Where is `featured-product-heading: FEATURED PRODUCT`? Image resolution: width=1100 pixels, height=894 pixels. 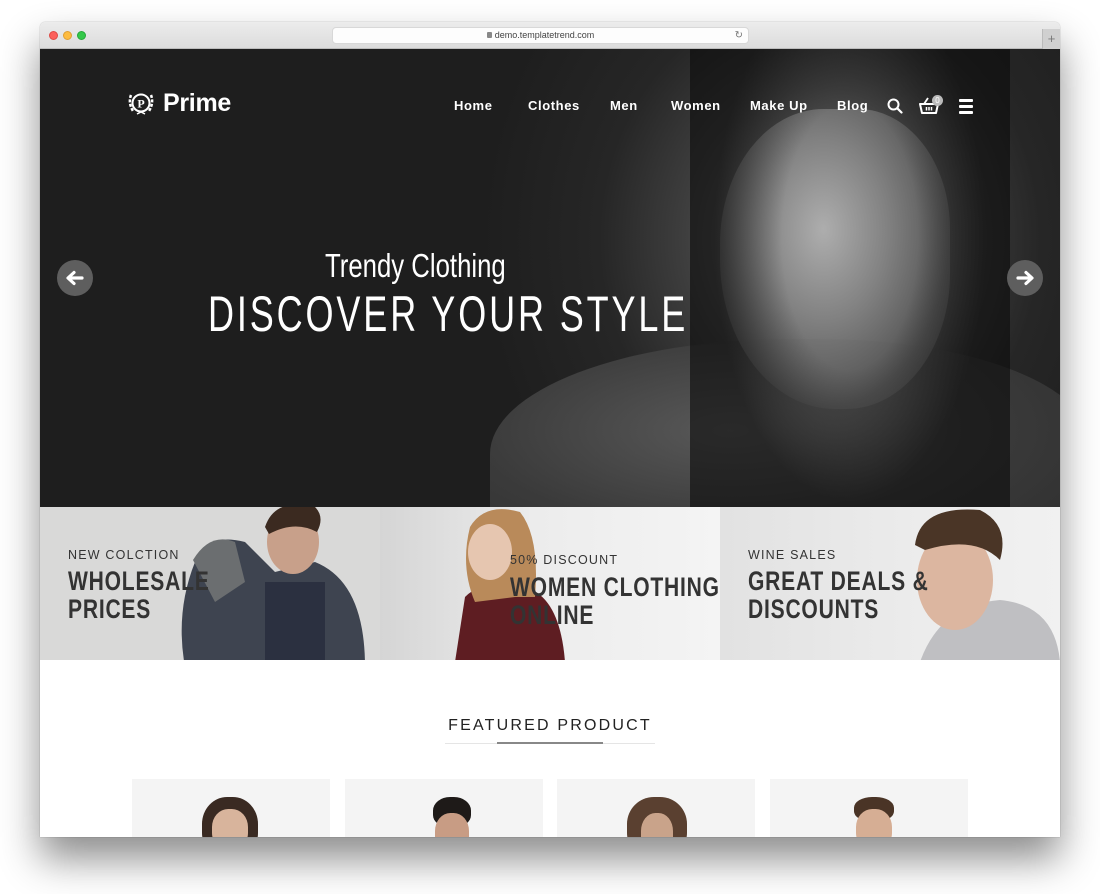 featured-product-heading: FEATURED PRODUCT is located at coordinates (550, 725).